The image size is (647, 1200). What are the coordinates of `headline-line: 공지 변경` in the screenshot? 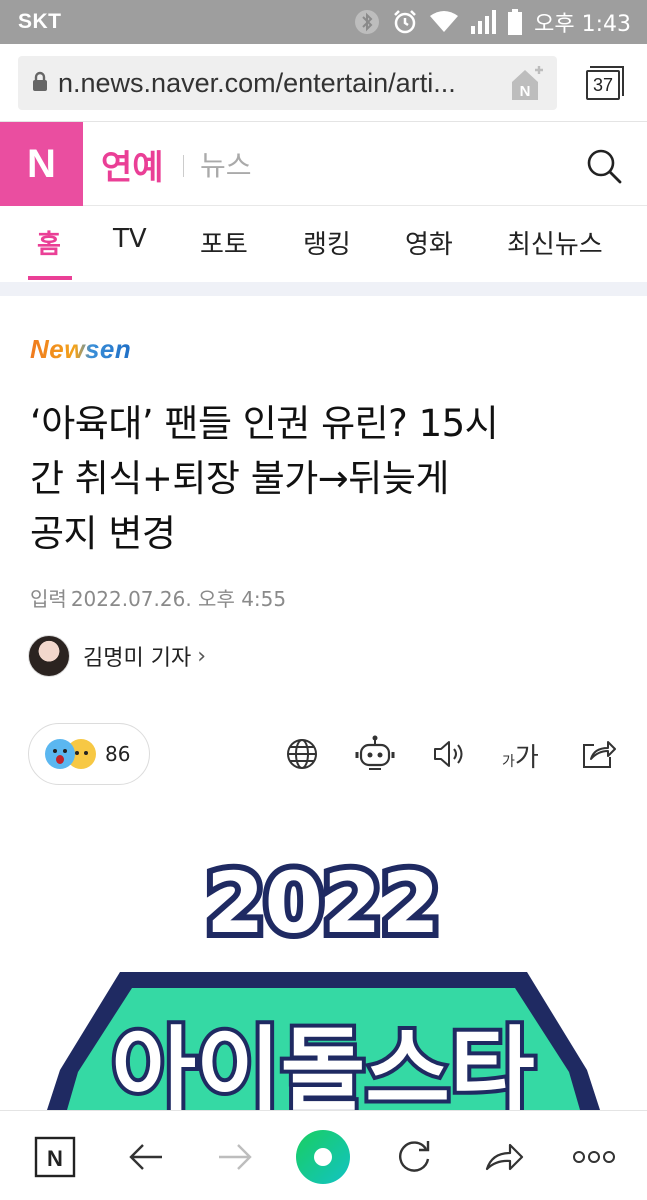 It's located at (103, 533).